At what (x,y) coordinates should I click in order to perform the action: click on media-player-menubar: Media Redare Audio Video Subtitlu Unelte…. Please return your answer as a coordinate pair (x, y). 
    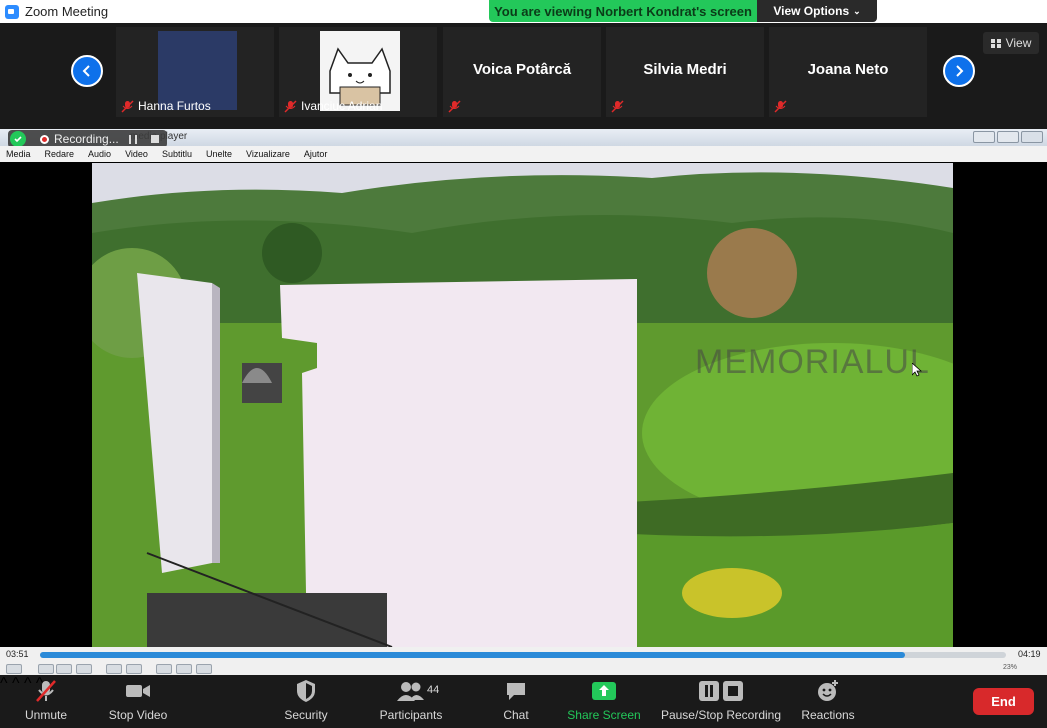
    Looking at the image, I should click on (523, 154).